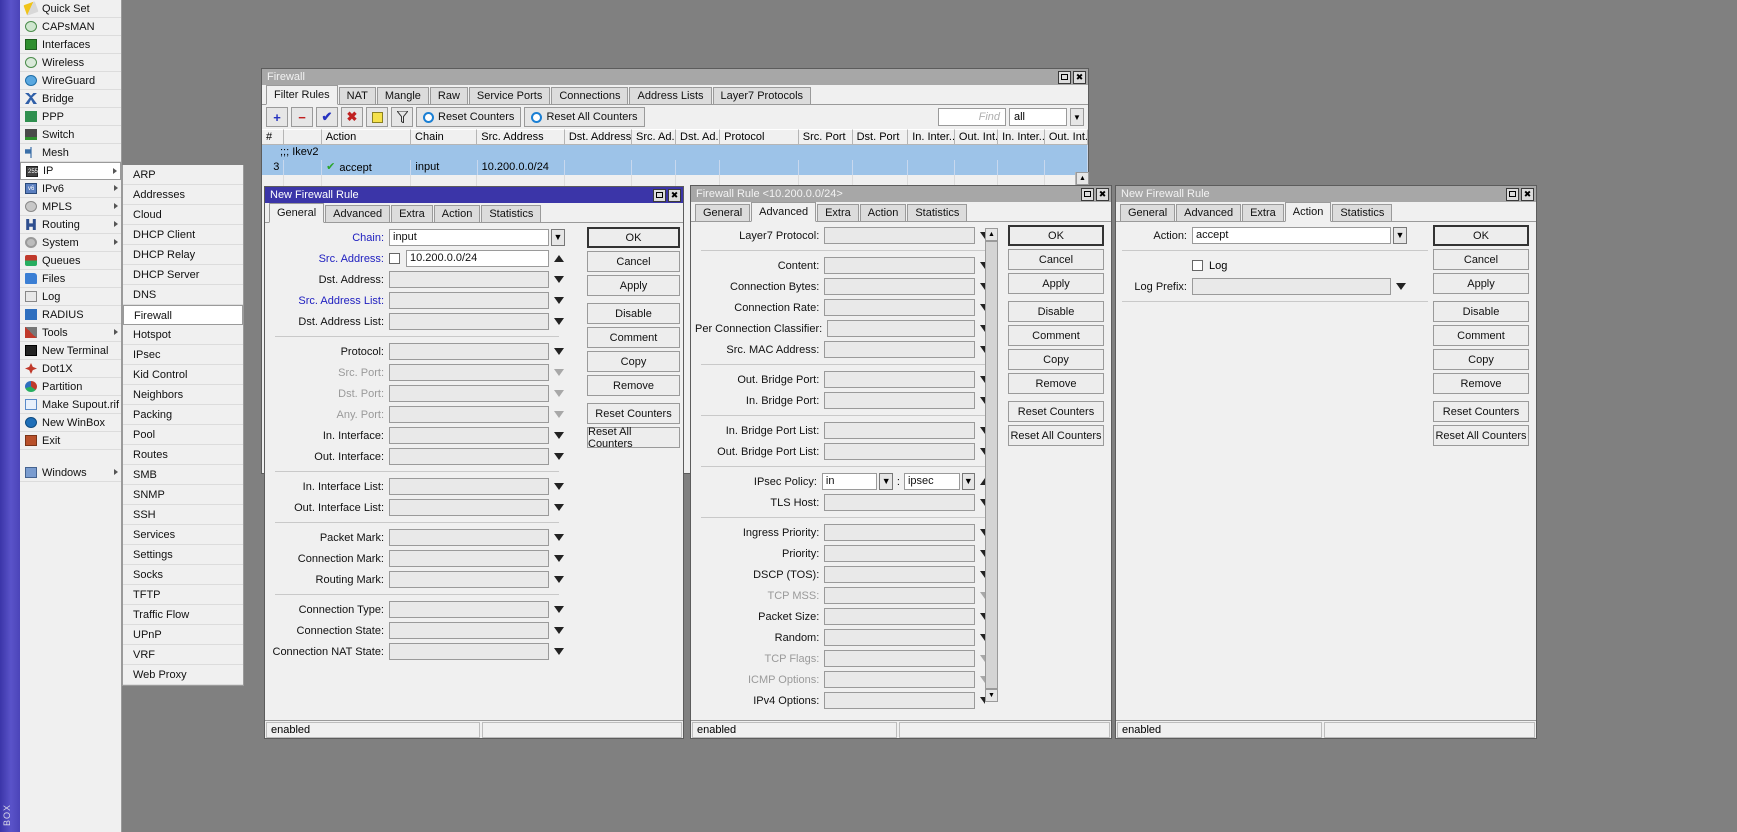  Describe the element at coordinates (899, 658) in the screenshot. I see `field-input-tcp-flags` at that location.